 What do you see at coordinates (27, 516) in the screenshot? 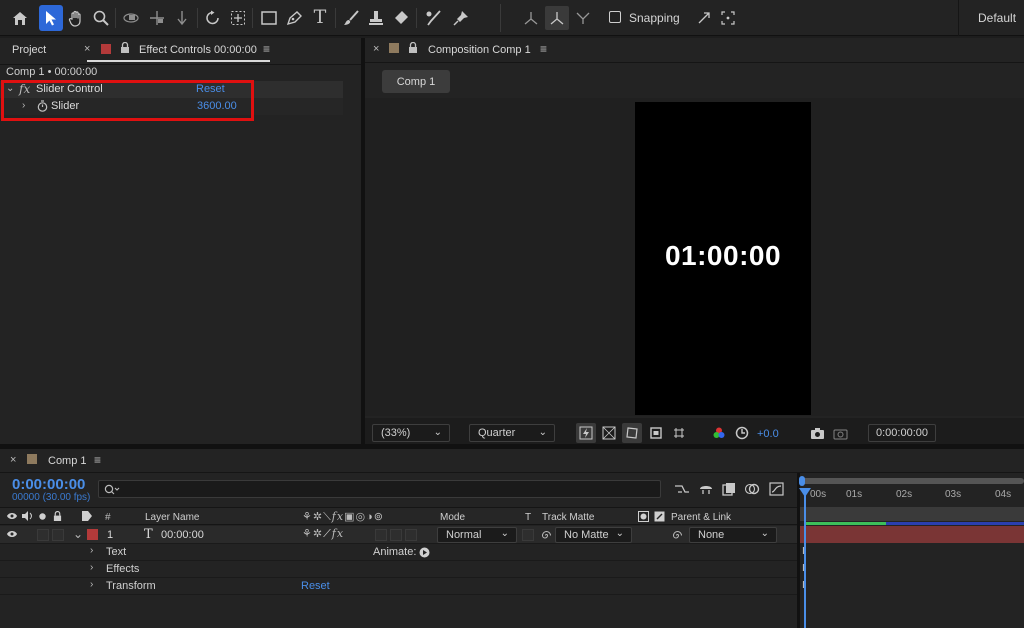
I see `audio-icon` at bounding box center [27, 516].